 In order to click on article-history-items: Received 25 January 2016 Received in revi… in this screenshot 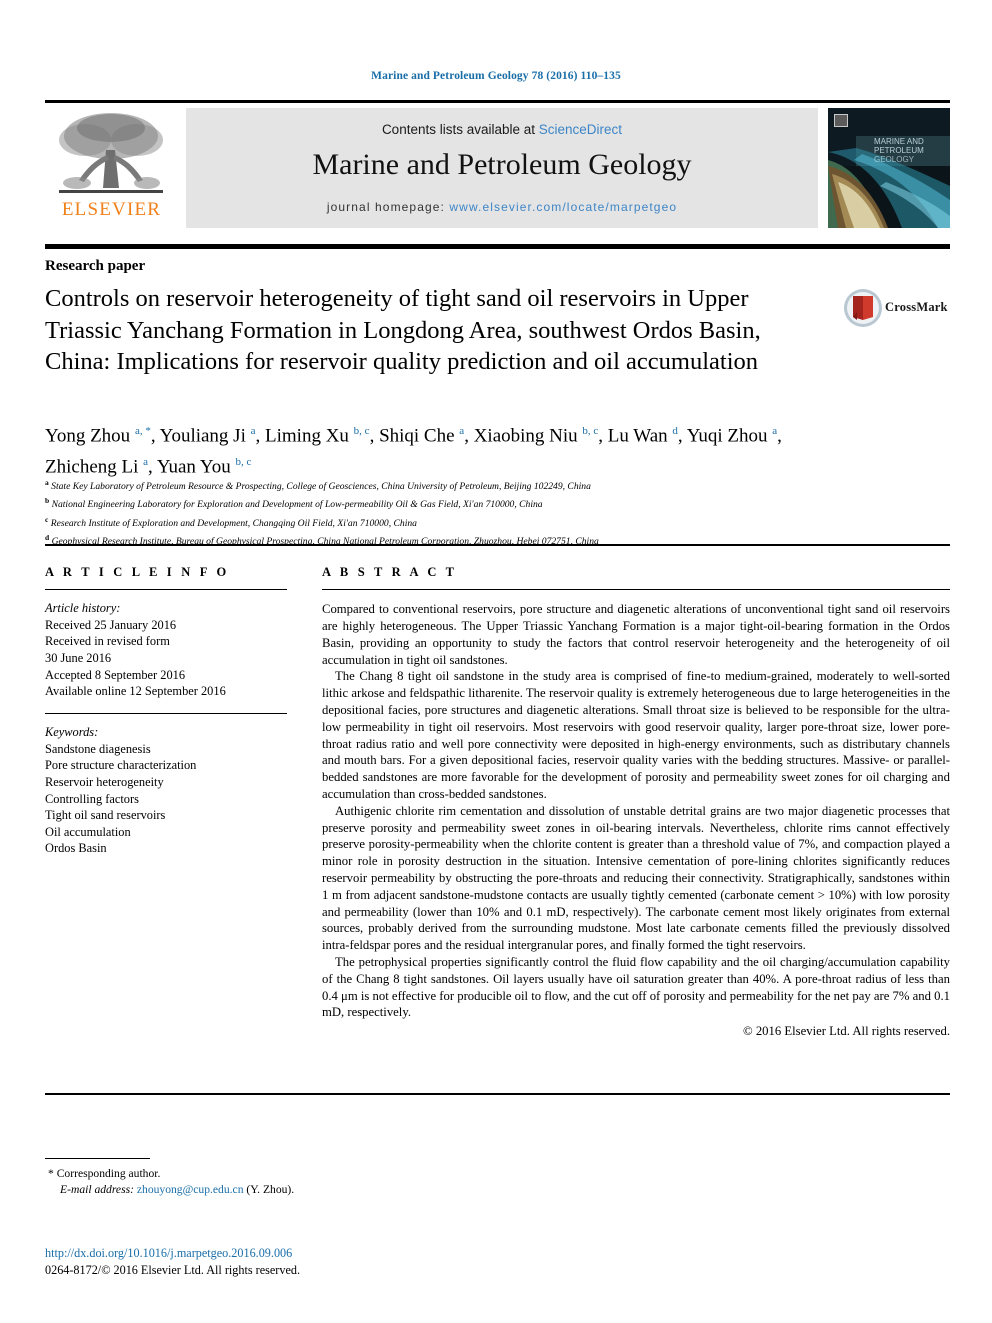, I will do `click(166, 658)`.